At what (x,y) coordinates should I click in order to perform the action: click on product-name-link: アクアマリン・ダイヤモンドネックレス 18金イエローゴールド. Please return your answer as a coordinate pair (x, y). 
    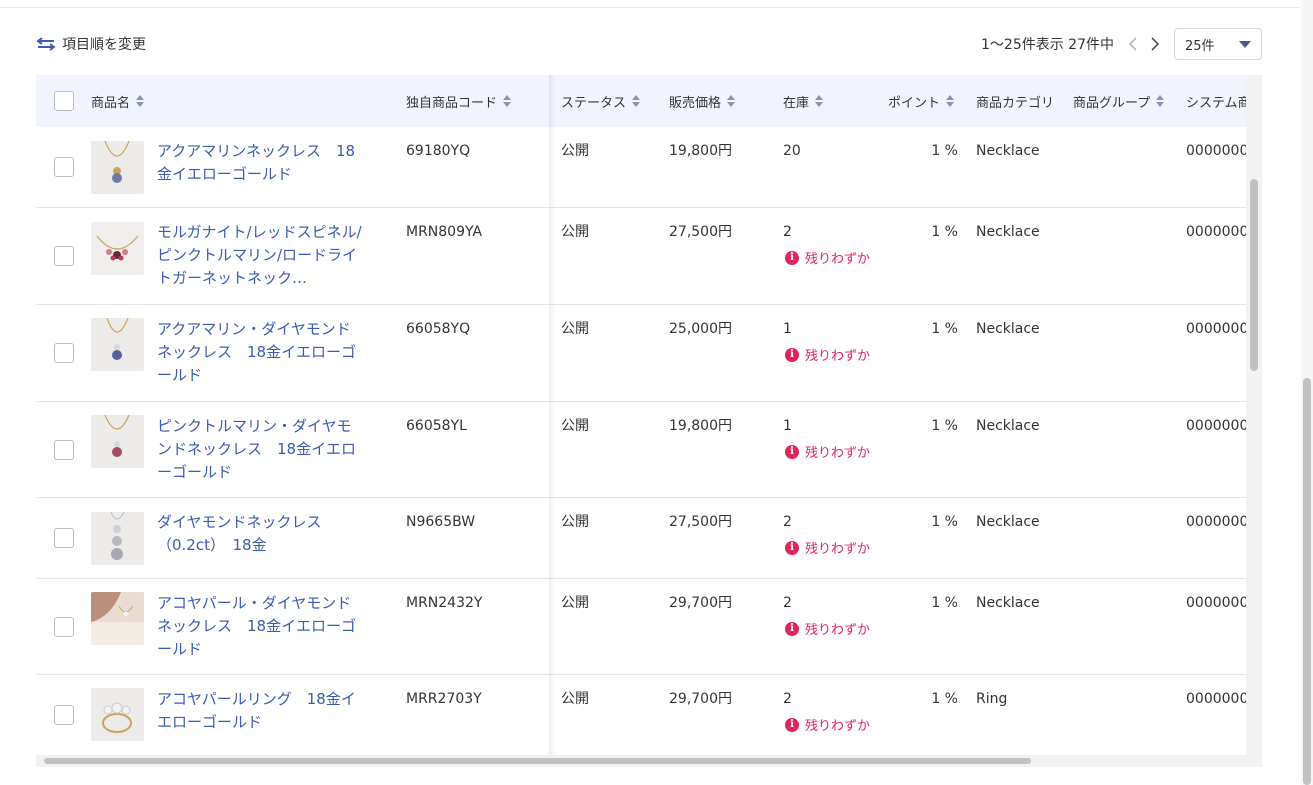
    Looking at the image, I should click on (259, 352).